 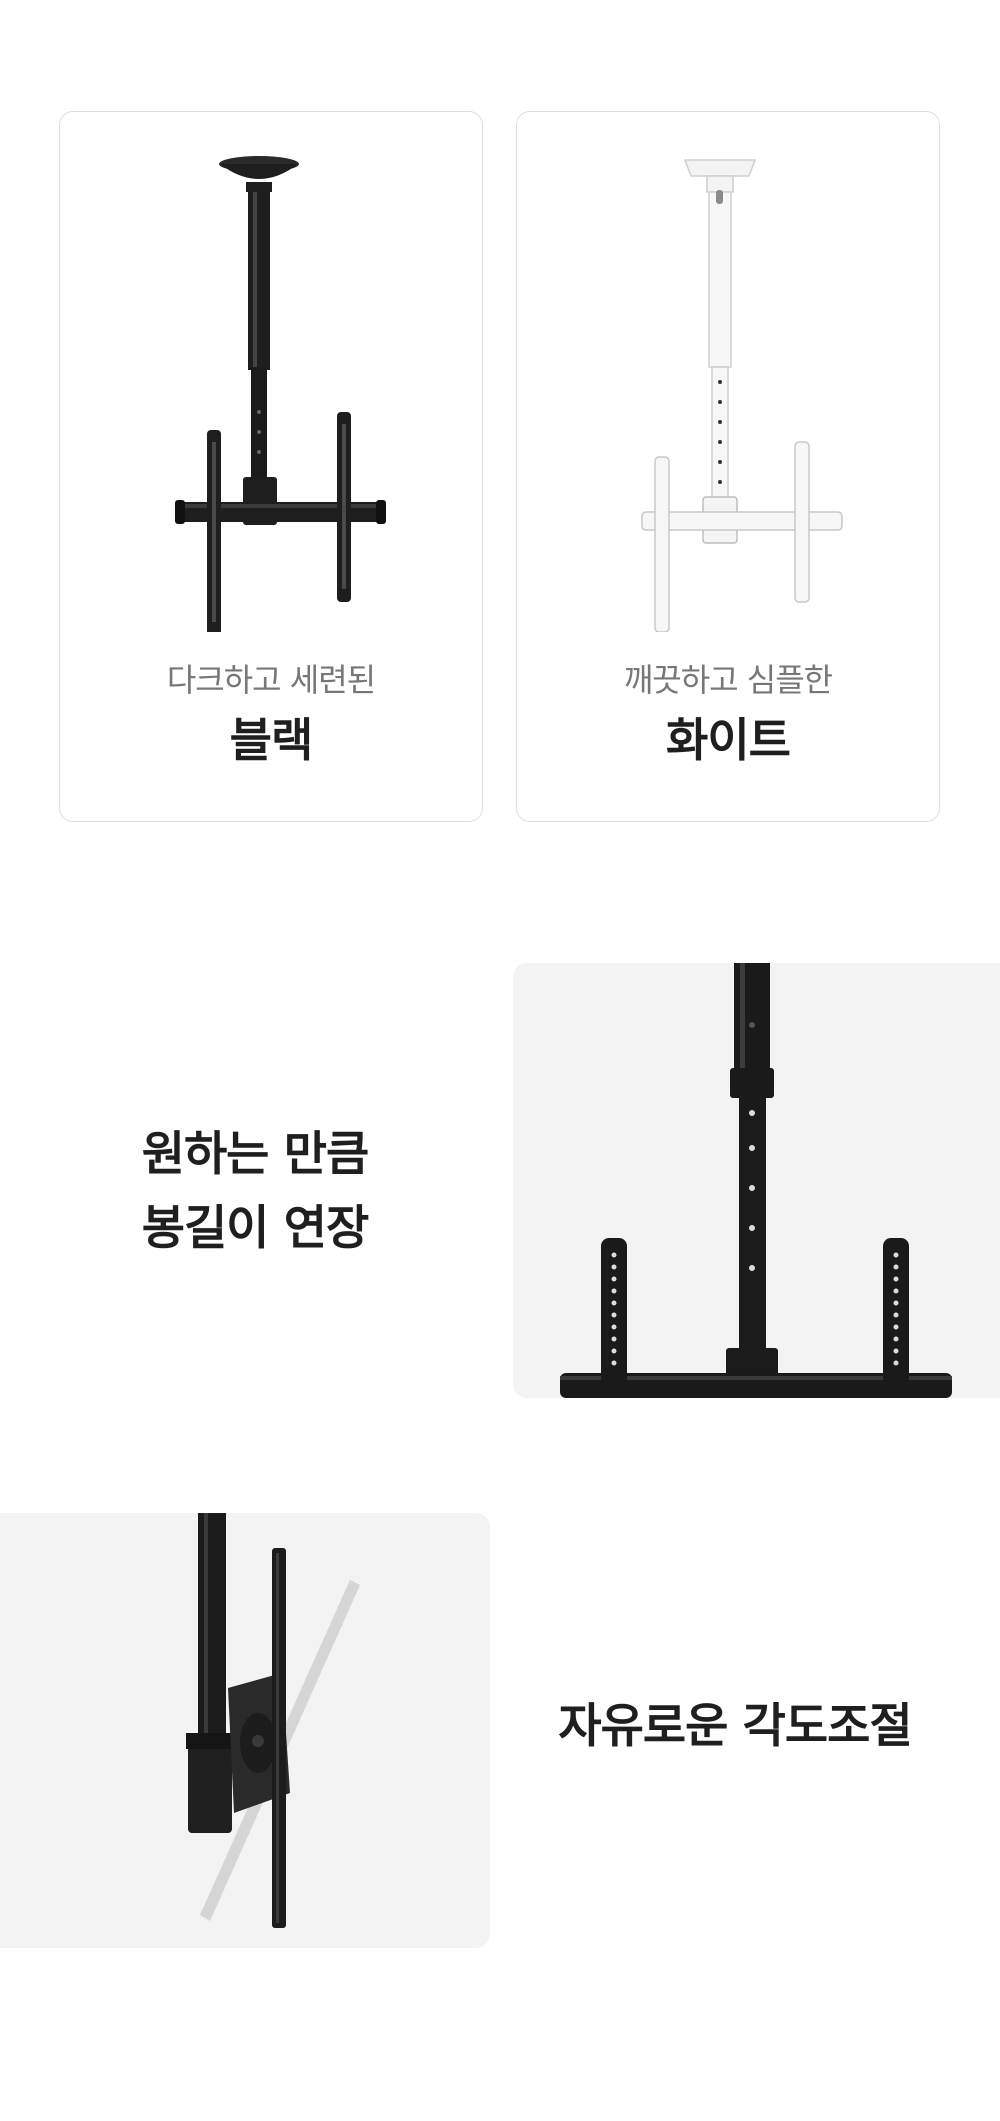 I want to click on product-card-black: 다크하고 세련된 블랙, so click(x=271, y=466).